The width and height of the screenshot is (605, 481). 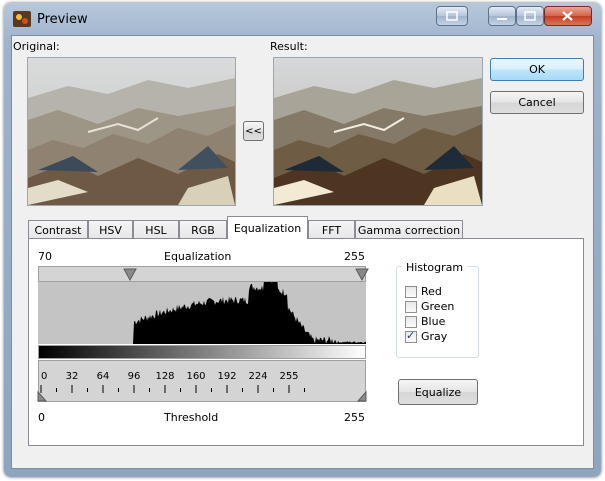 I want to click on close-icon, so click(x=567, y=16).